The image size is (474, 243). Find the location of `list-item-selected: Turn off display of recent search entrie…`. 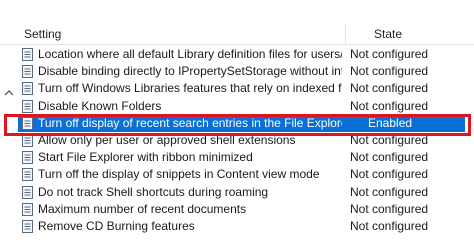

list-item-selected: Turn off display of recent search entrie… is located at coordinates (237, 123).